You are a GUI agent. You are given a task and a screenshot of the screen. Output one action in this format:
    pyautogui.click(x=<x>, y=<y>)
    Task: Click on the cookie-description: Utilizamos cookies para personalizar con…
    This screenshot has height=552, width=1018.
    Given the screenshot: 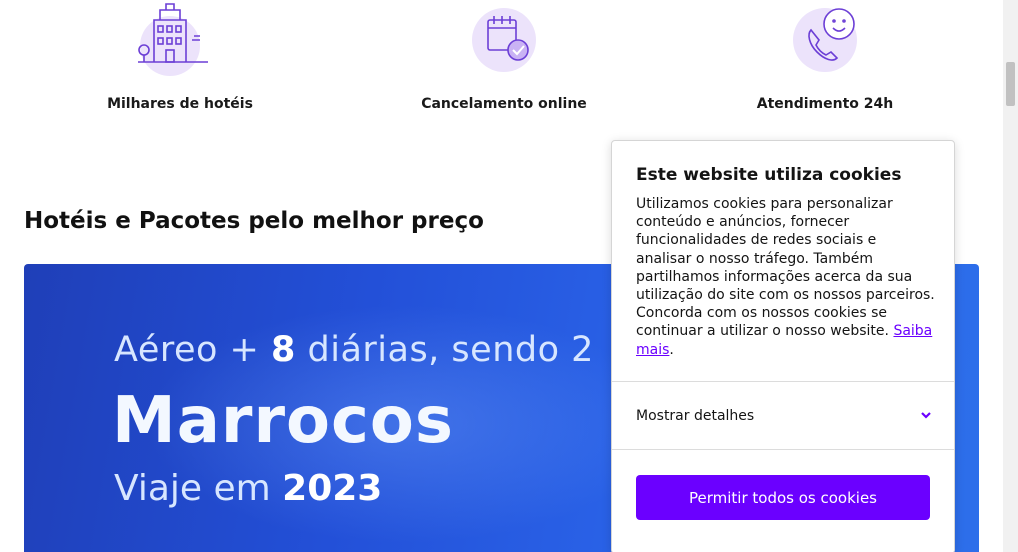 What is the action you would take?
    pyautogui.click(x=785, y=277)
    